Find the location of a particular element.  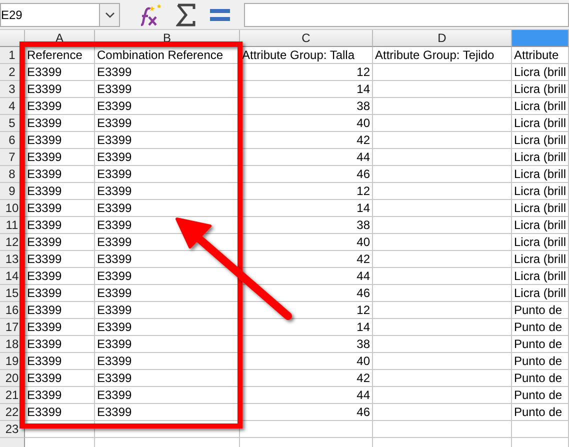

formula-input is located at coordinates (406, 14).